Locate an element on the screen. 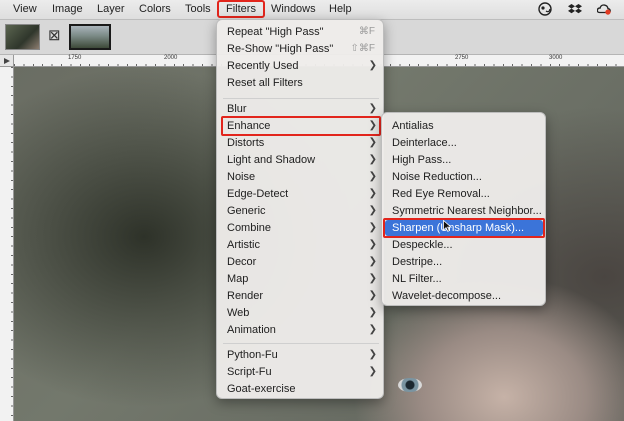 This screenshot has height=421, width=624. menu-item-label: Generic is located at coordinates (246, 211).